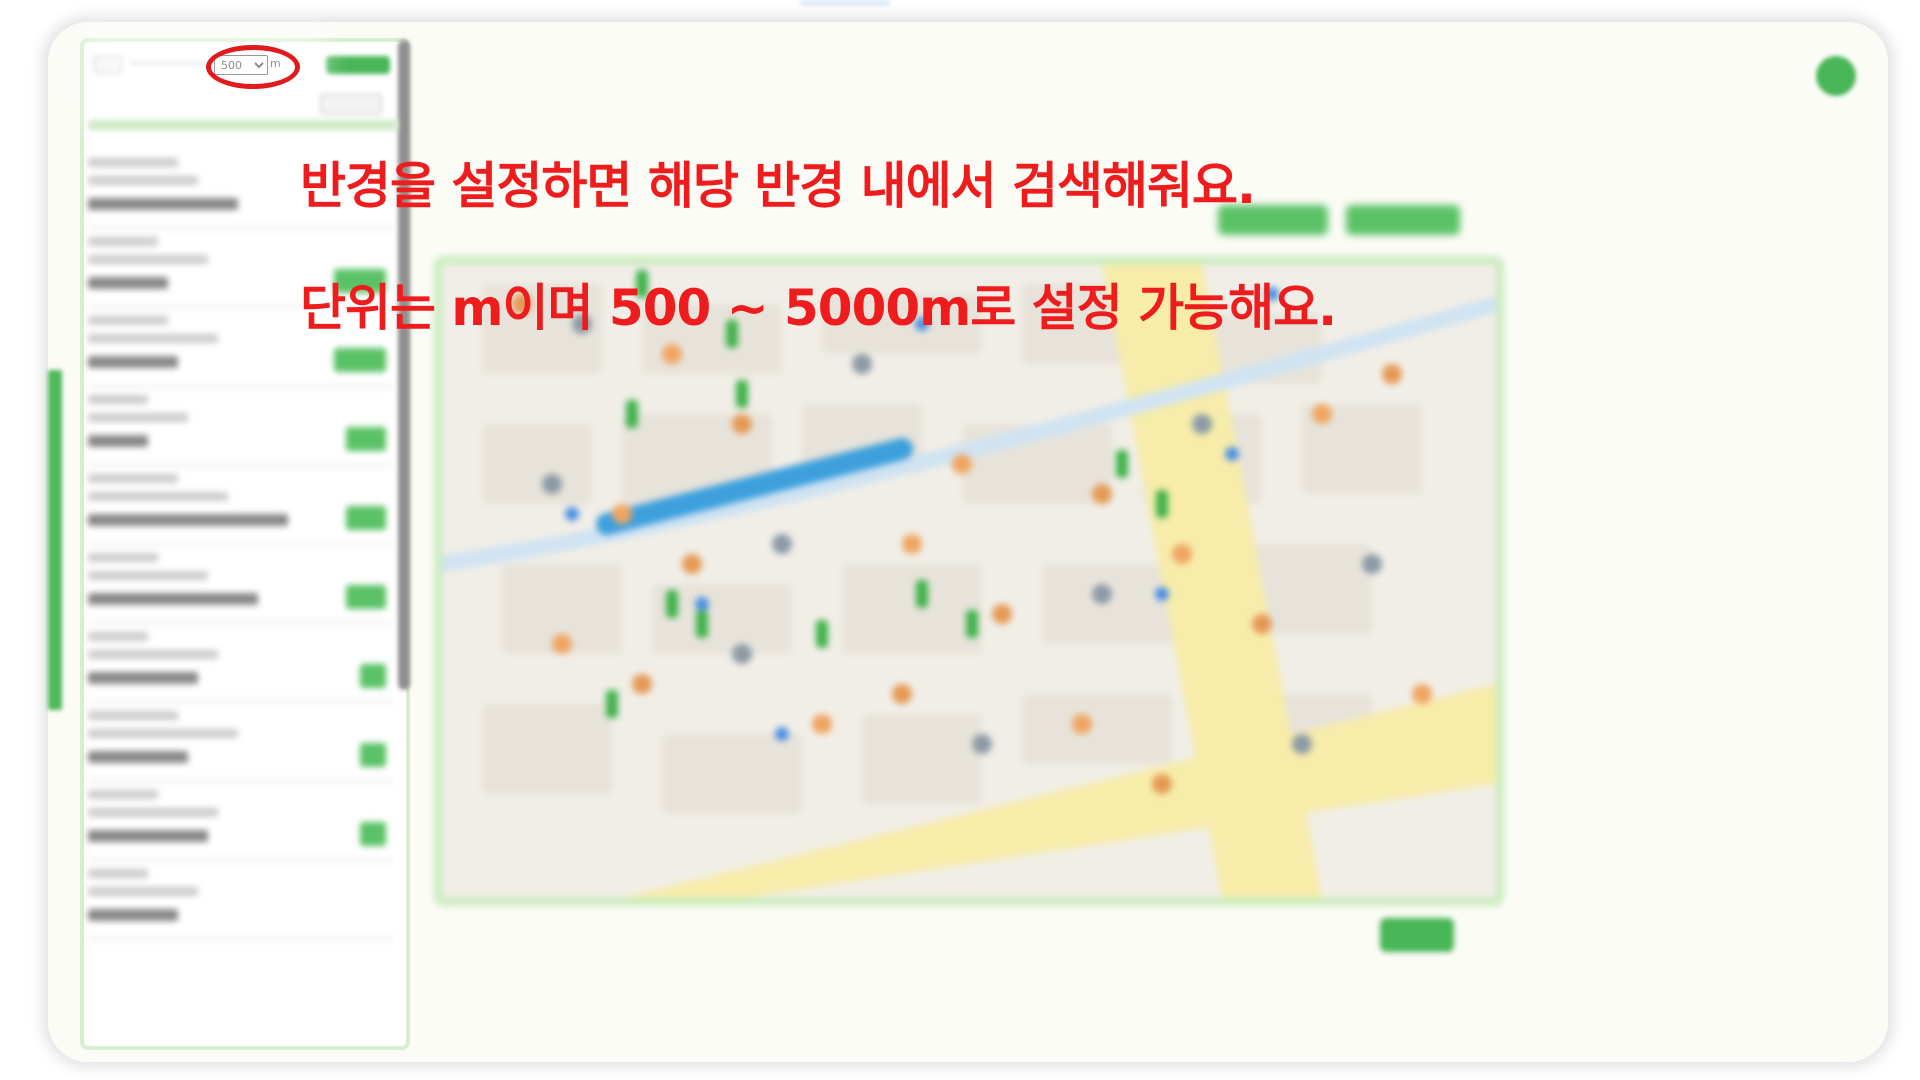 Image resolution: width=1920 pixels, height=1080 pixels. I want to click on annotation-line-2: 단위는 m이며 500 ~ 5000m로 설정 가능해요., so click(818, 308).